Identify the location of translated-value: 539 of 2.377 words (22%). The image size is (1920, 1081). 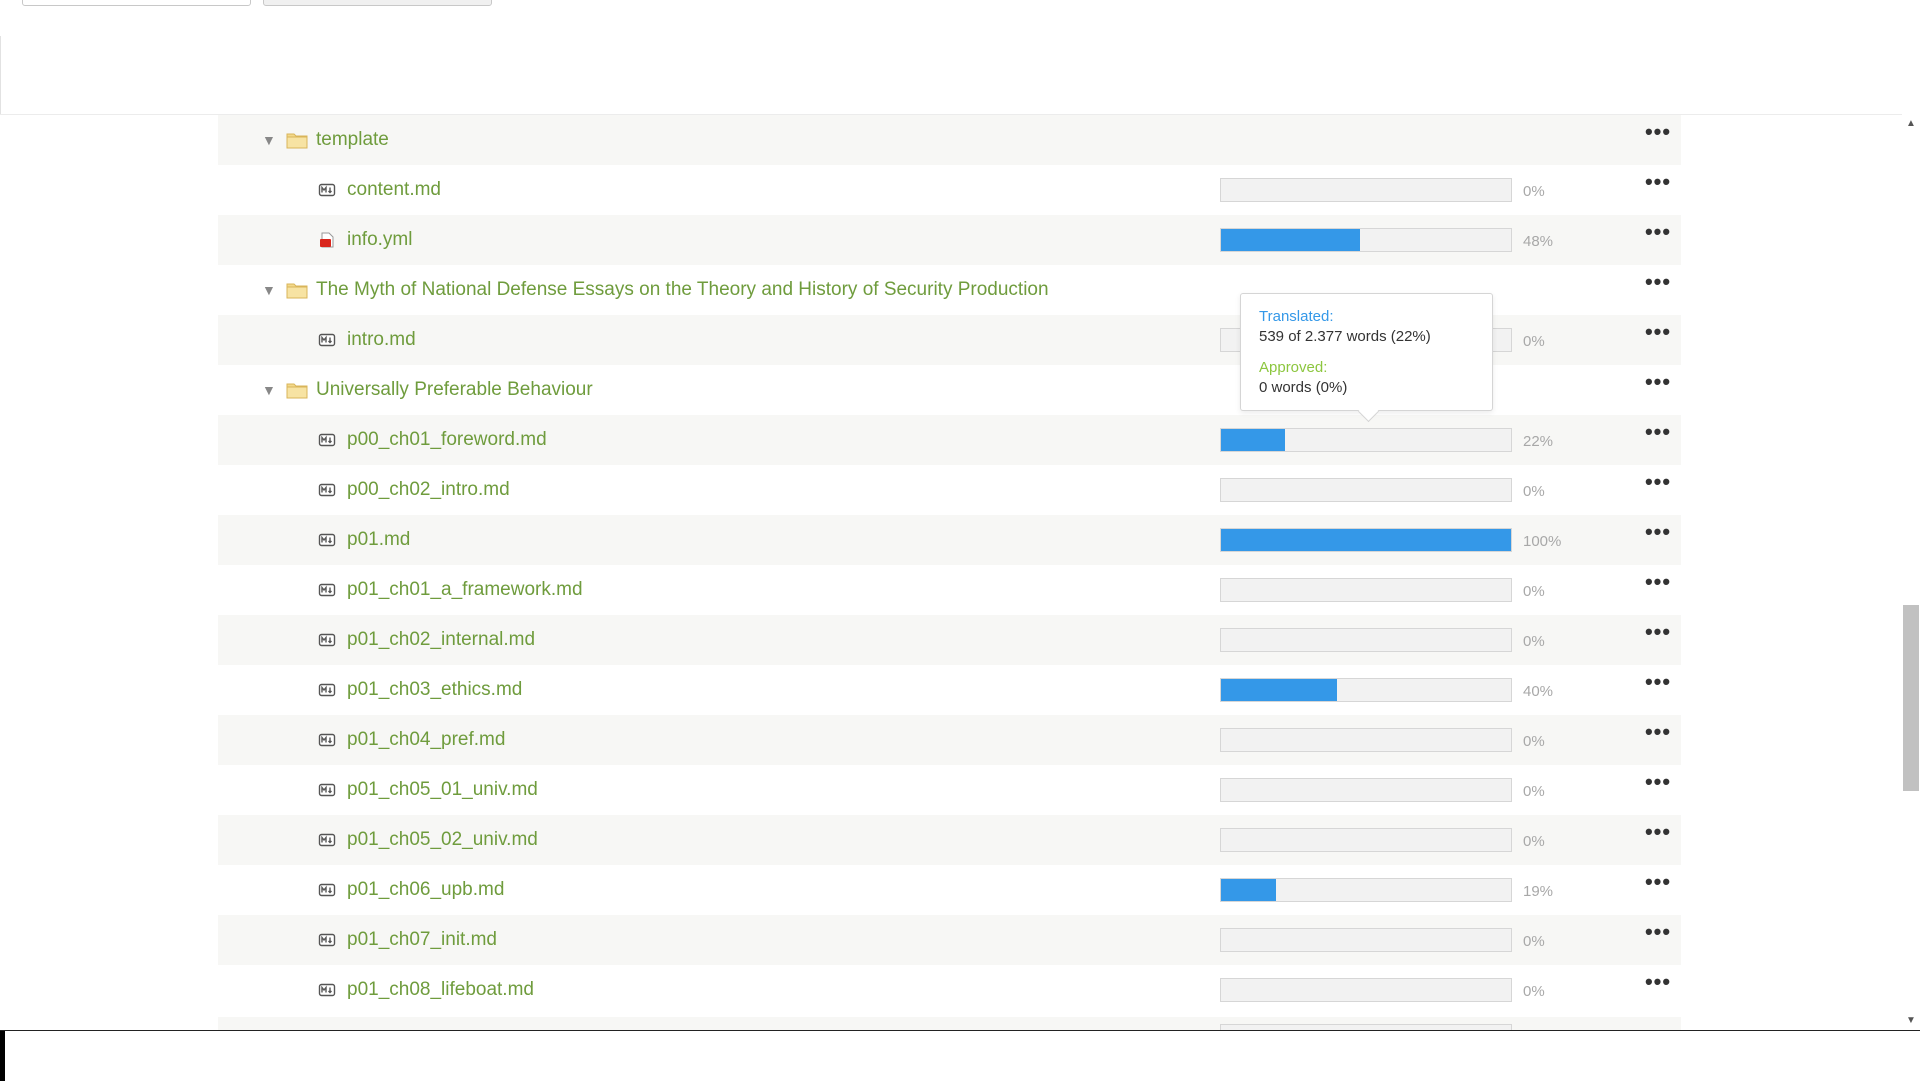
(1345, 336).